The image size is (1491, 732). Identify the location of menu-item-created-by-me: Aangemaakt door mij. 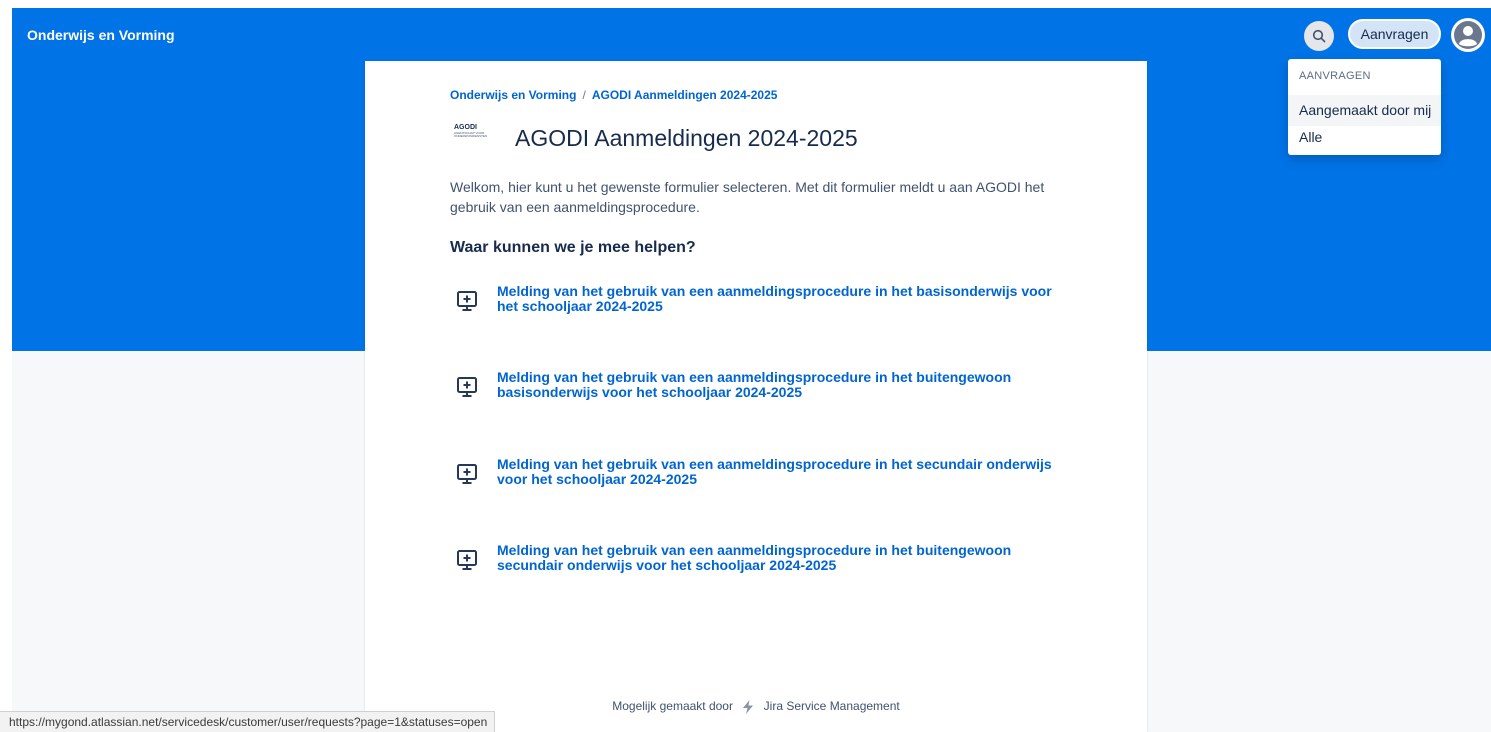
(1364, 110).